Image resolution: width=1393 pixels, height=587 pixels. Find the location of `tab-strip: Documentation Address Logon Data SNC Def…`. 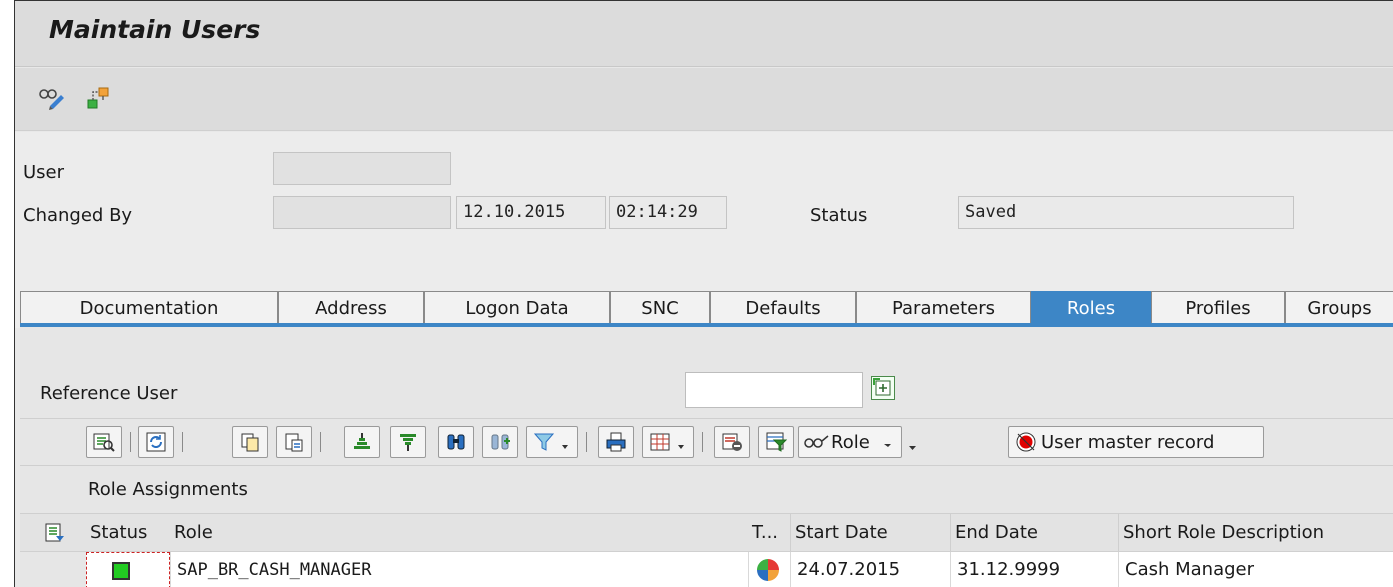

tab-strip: Documentation Address Logon Data SNC Def… is located at coordinates (706, 309).